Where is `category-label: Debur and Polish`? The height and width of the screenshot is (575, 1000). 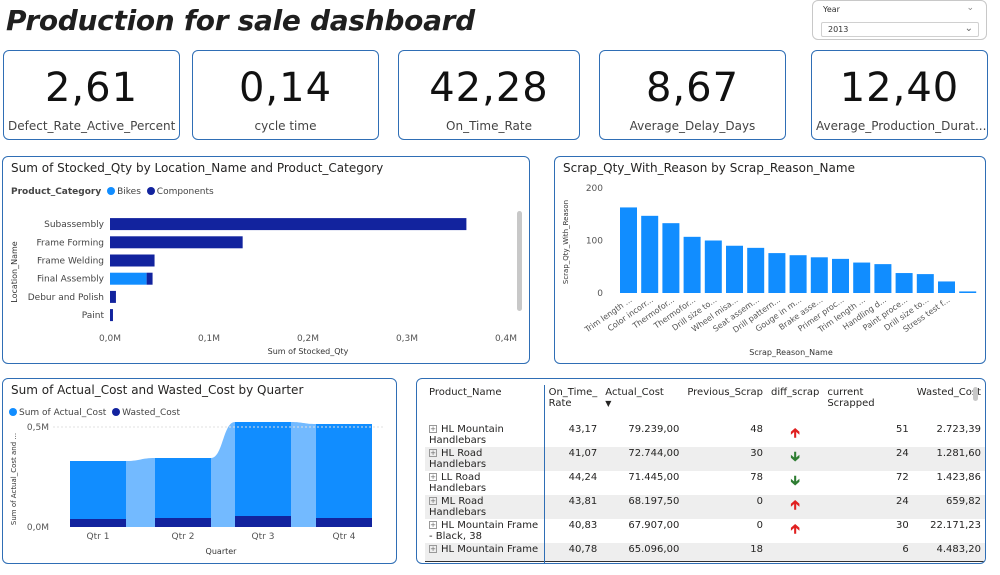
category-label: Debur and Polish is located at coordinates (66, 298).